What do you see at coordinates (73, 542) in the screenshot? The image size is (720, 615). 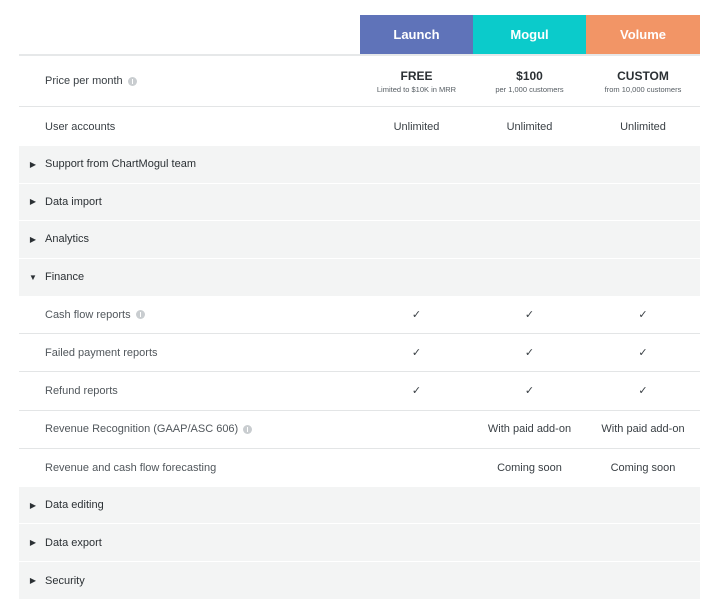 I see `section-title: Data export` at bounding box center [73, 542].